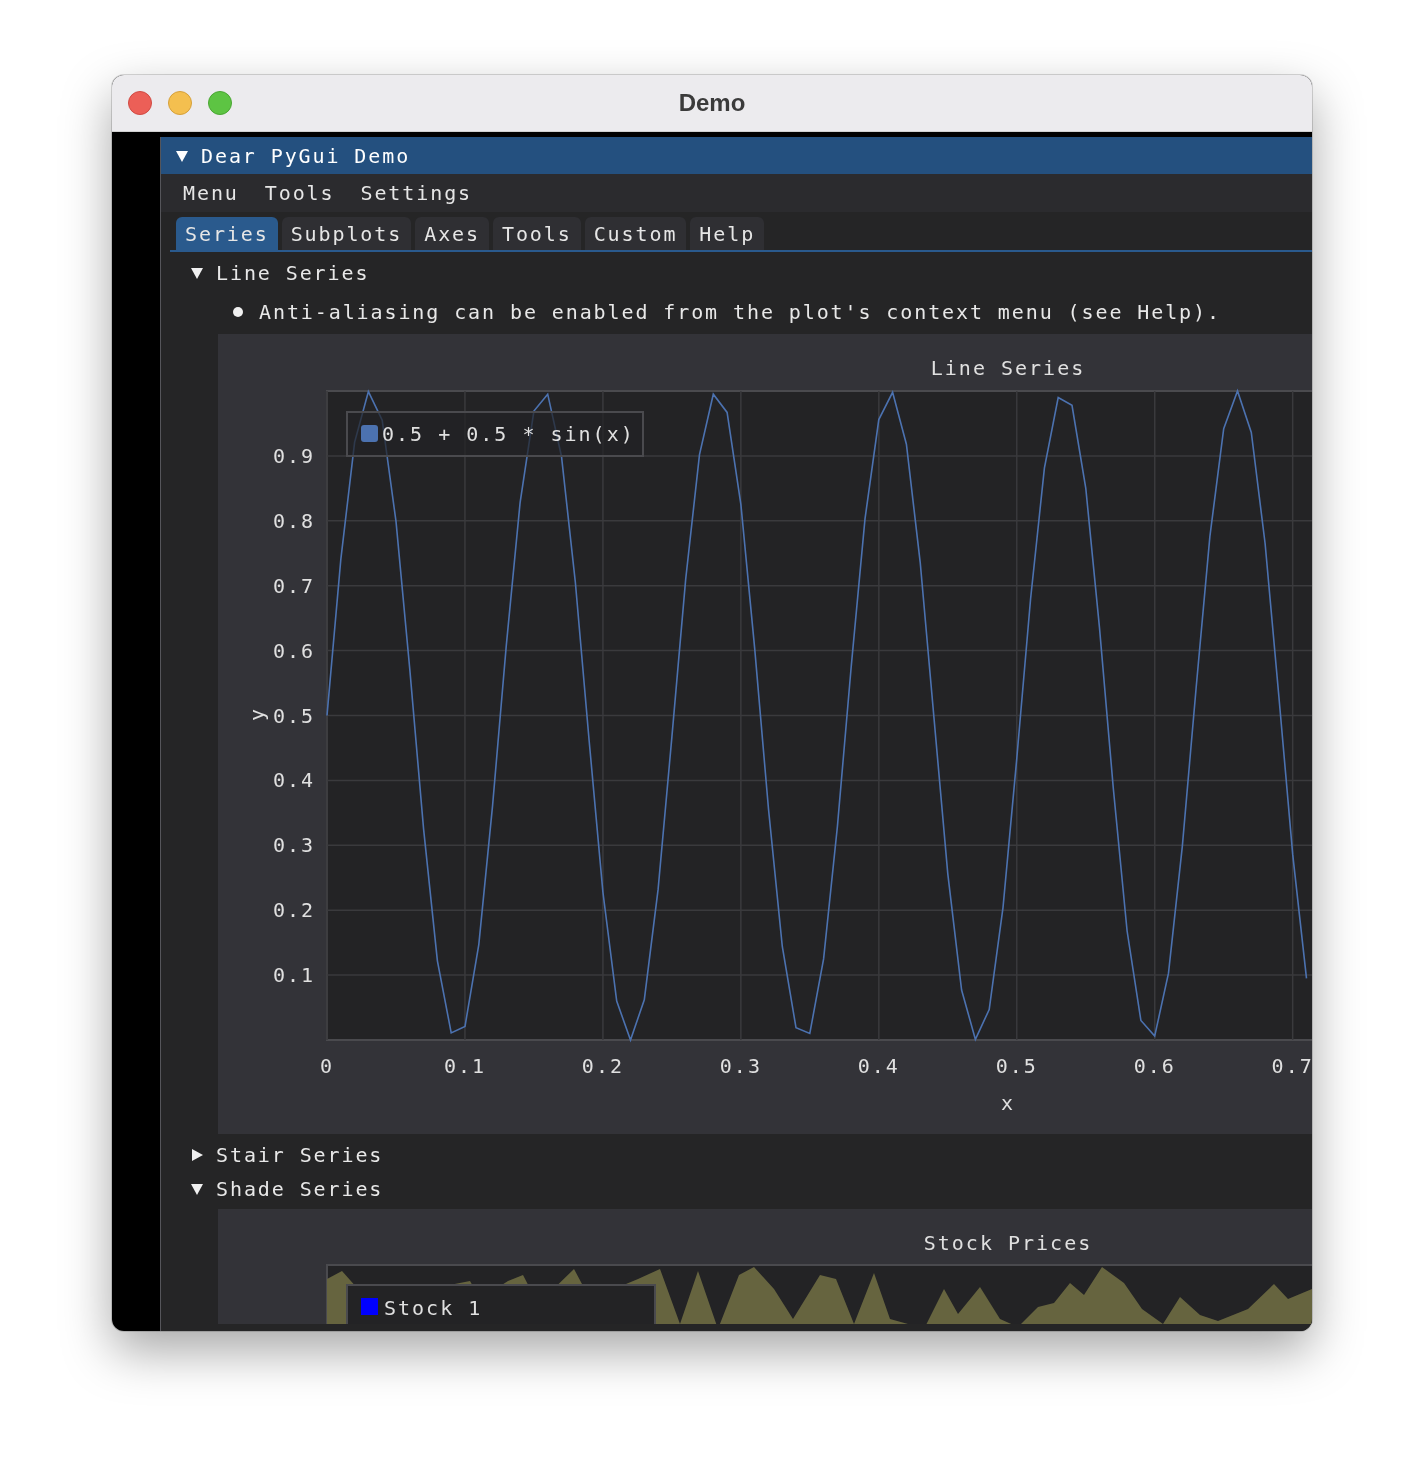  Describe the element at coordinates (293, 585) in the screenshot. I see `y-tick-label: 0.7` at that location.